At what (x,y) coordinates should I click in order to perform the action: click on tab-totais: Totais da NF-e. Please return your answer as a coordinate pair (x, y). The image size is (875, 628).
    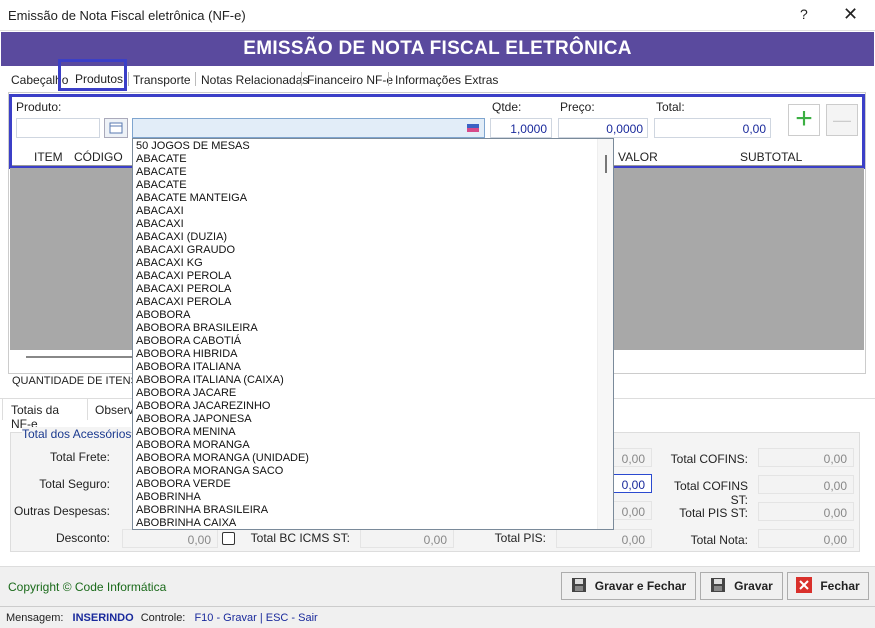
    Looking at the image, I should click on (45, 414).